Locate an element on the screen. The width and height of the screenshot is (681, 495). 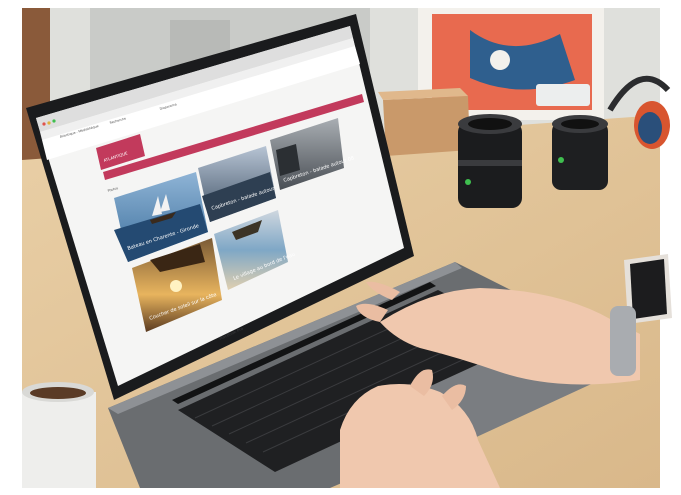
coffee-cup is located at coordinates (59, 435).